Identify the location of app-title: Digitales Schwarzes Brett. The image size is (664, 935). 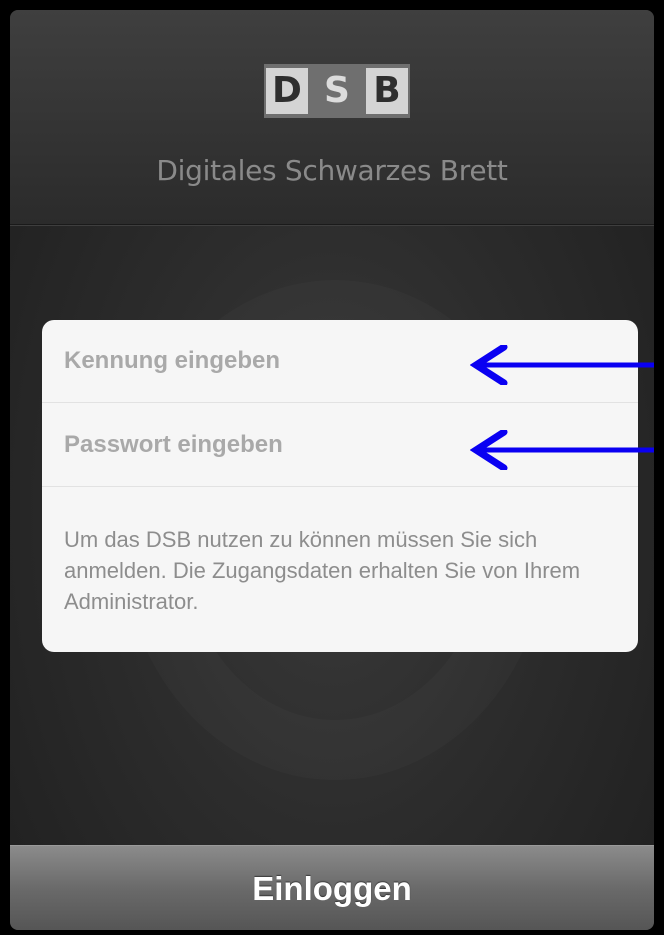
(332, 170).